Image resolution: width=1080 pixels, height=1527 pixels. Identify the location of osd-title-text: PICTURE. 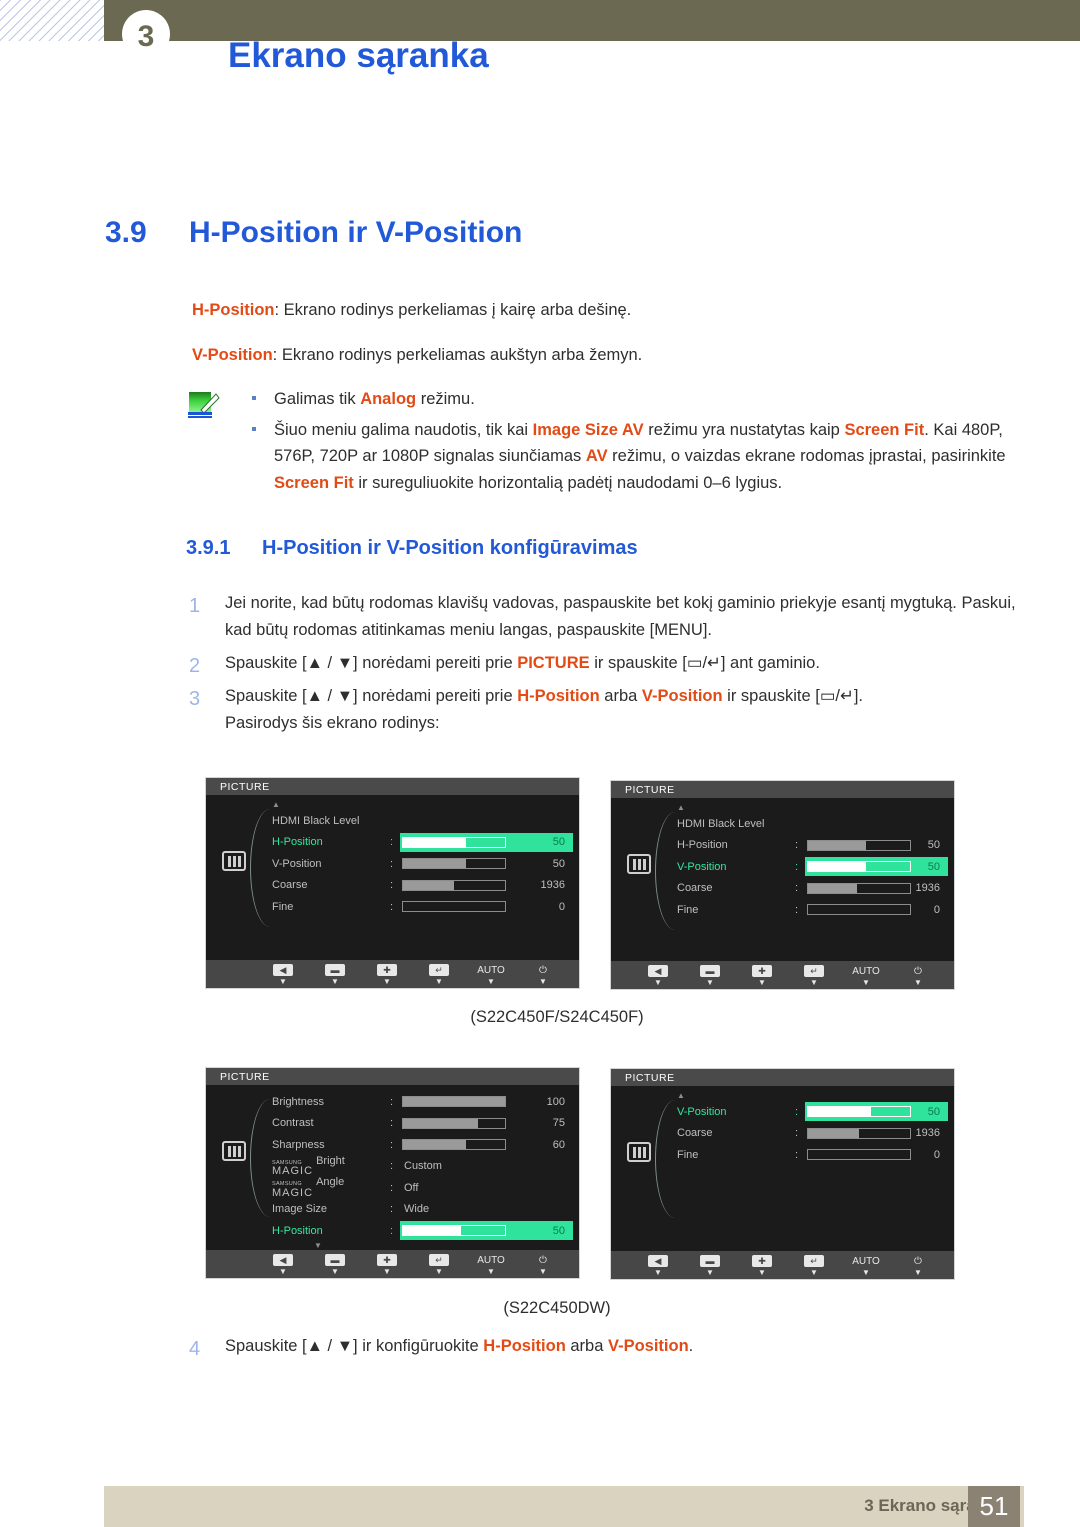
(650, 789).